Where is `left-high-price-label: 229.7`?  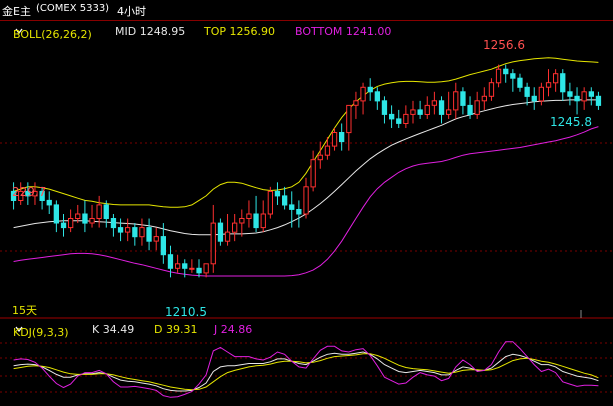 left-high-price-label: 229.7 is located at coordinates (29, 192).